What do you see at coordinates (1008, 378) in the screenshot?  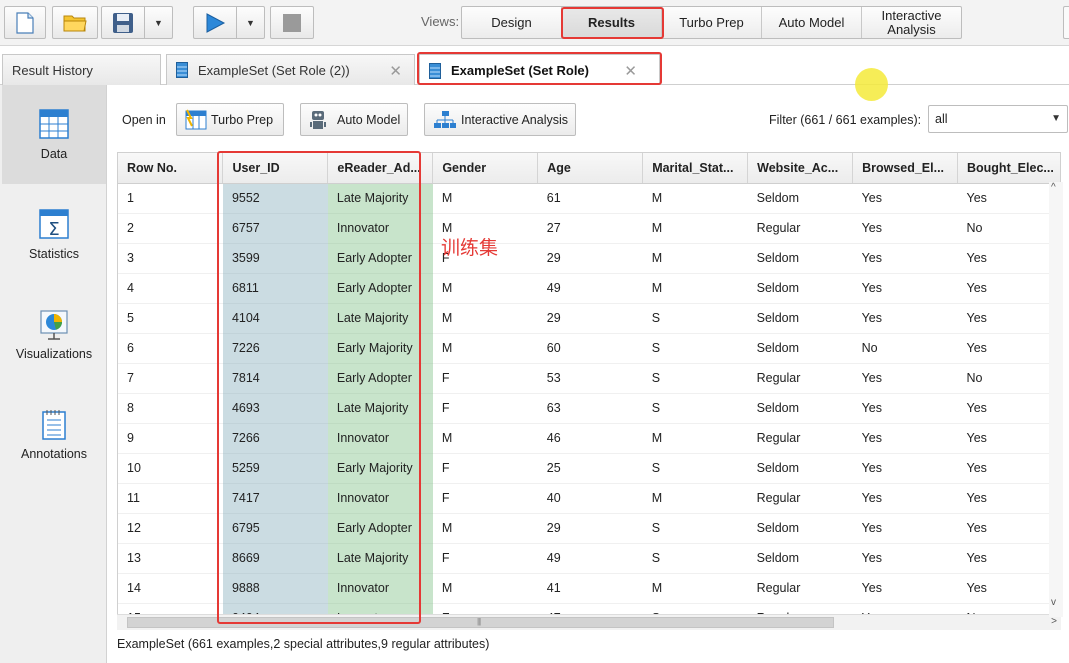 I see `table-cell: No` at bounding box center [1008, 378].